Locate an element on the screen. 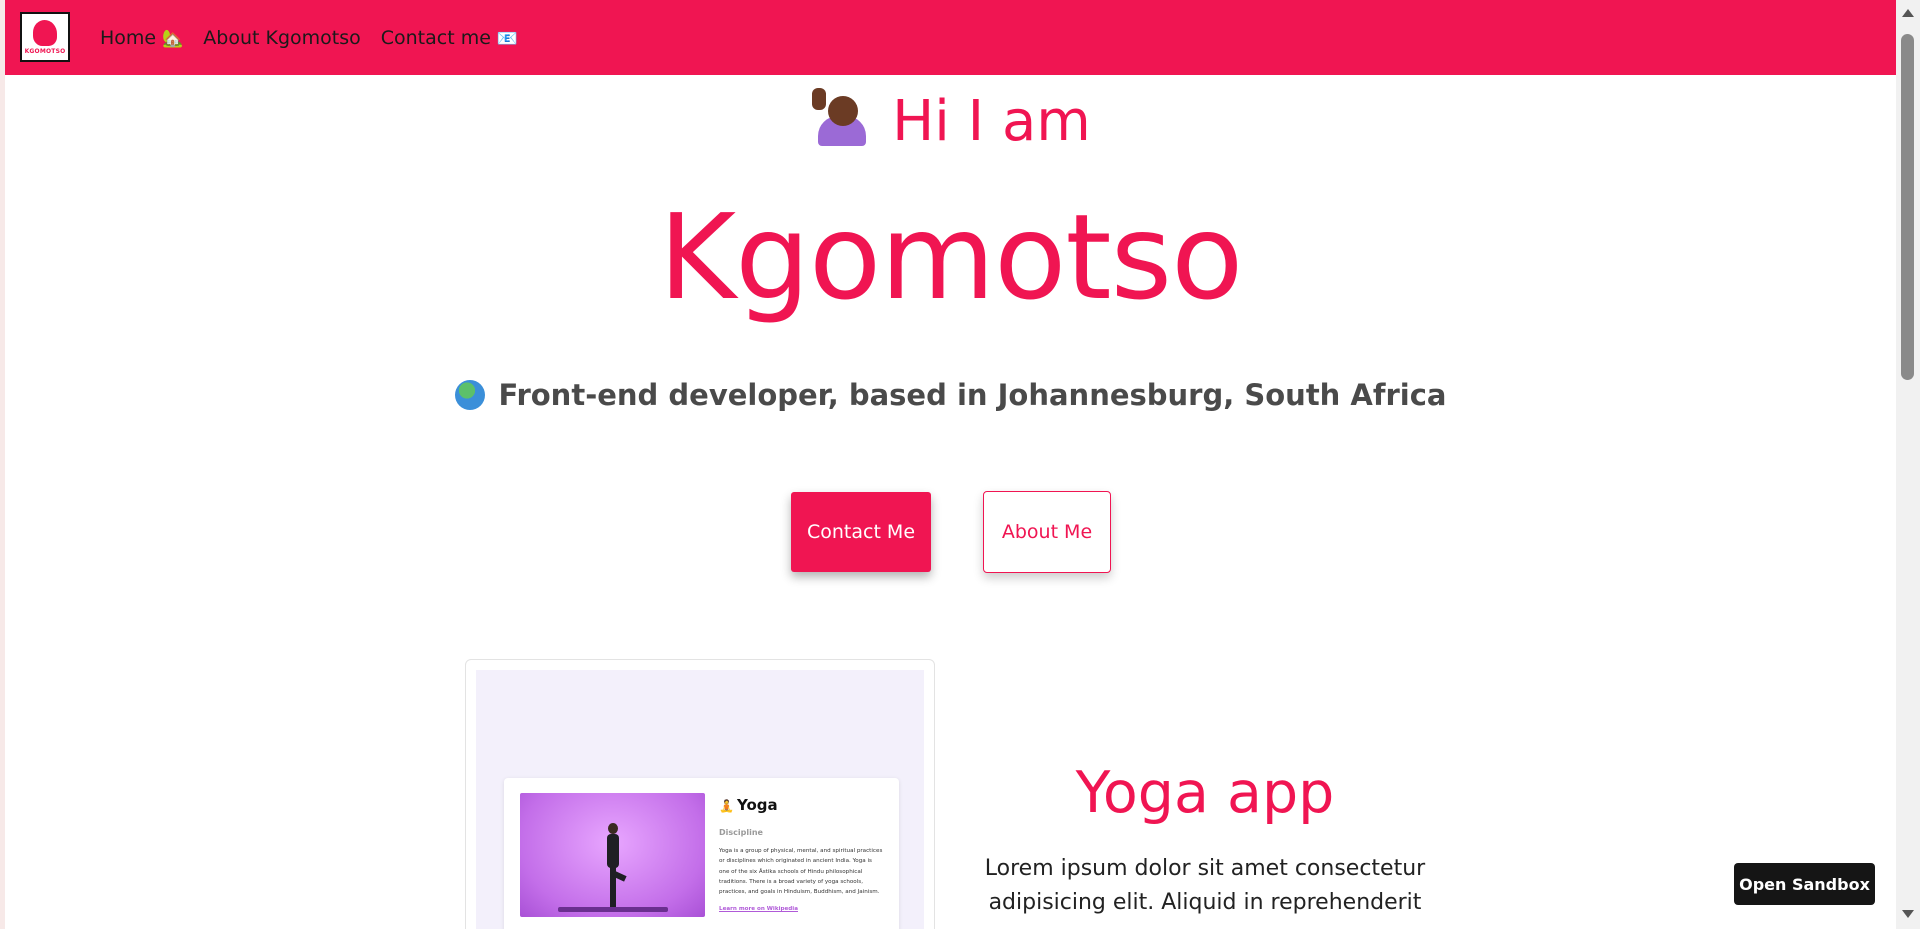 The width and height of the screenshot is (1920, 929). nav-links: Home 🏡 About Kgomotso Contact me 📧 is located at coordinates (319, 37).